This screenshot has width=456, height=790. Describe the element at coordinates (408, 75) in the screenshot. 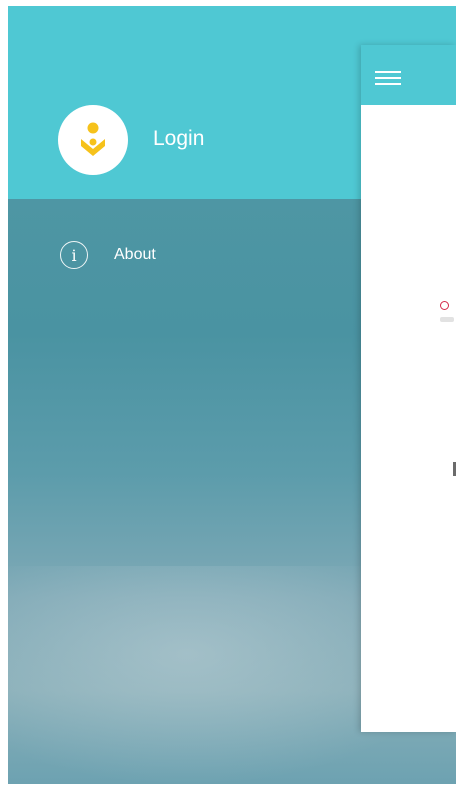

I see `content-app-bar` at that location.